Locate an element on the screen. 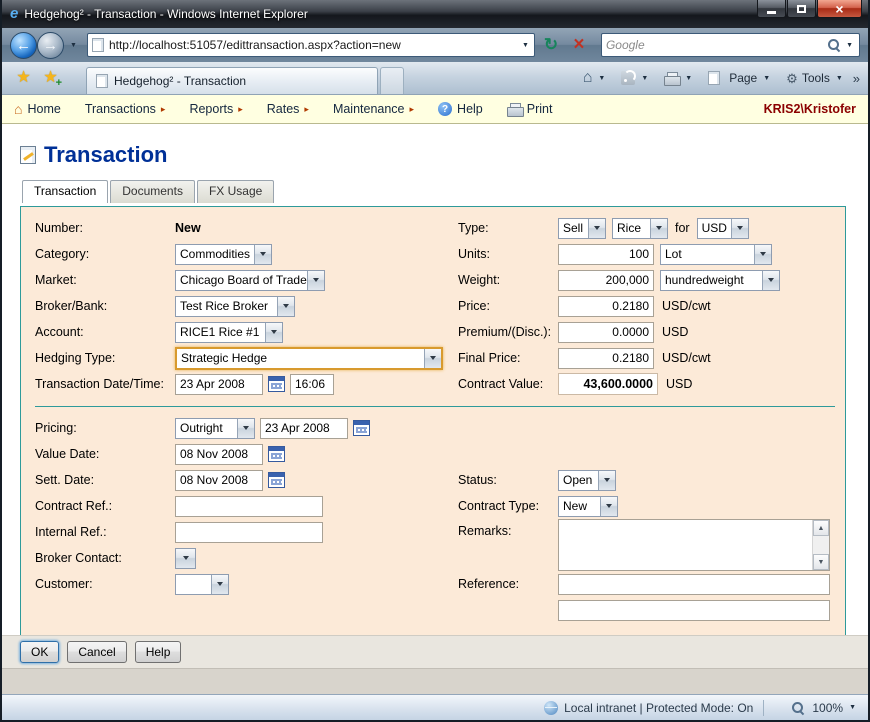  zoom-control: 100% ▼ is located at coordinates (823, 708).